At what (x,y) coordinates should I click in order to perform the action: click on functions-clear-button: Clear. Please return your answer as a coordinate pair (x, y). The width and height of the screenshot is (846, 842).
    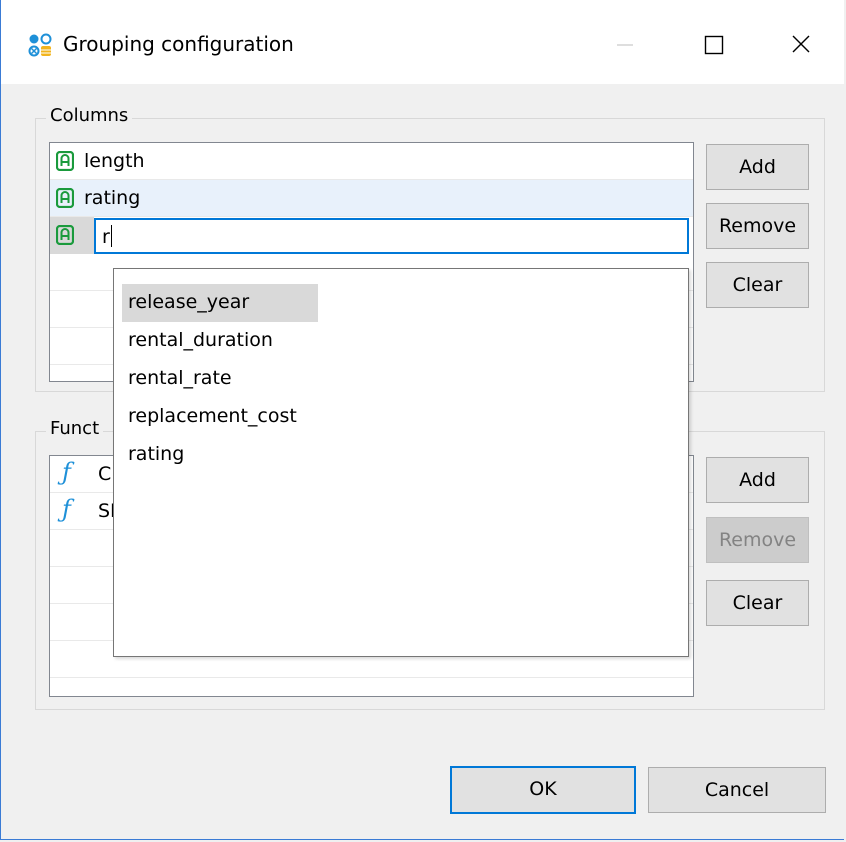
    Looking at the image, I should click on (757, 603).